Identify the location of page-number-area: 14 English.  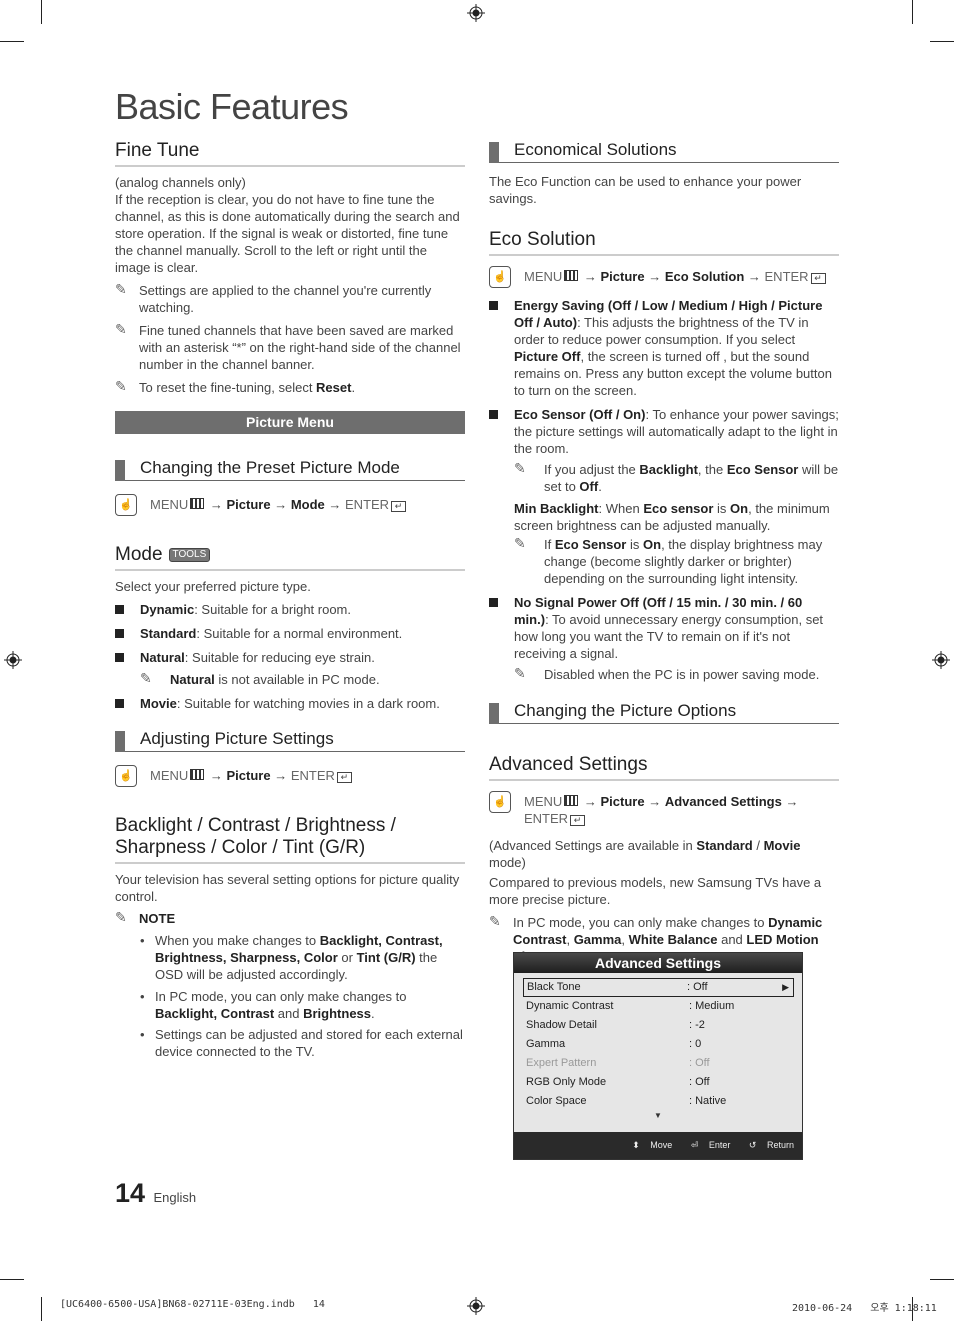
(155, 1193).